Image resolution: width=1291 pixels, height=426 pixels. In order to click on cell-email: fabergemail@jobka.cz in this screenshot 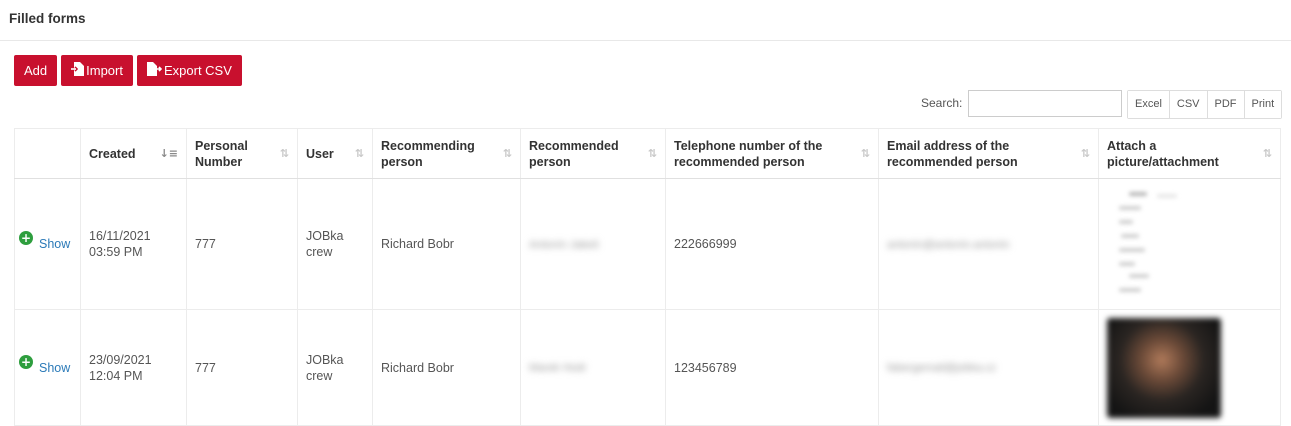, I will do `click(988, 367)`.